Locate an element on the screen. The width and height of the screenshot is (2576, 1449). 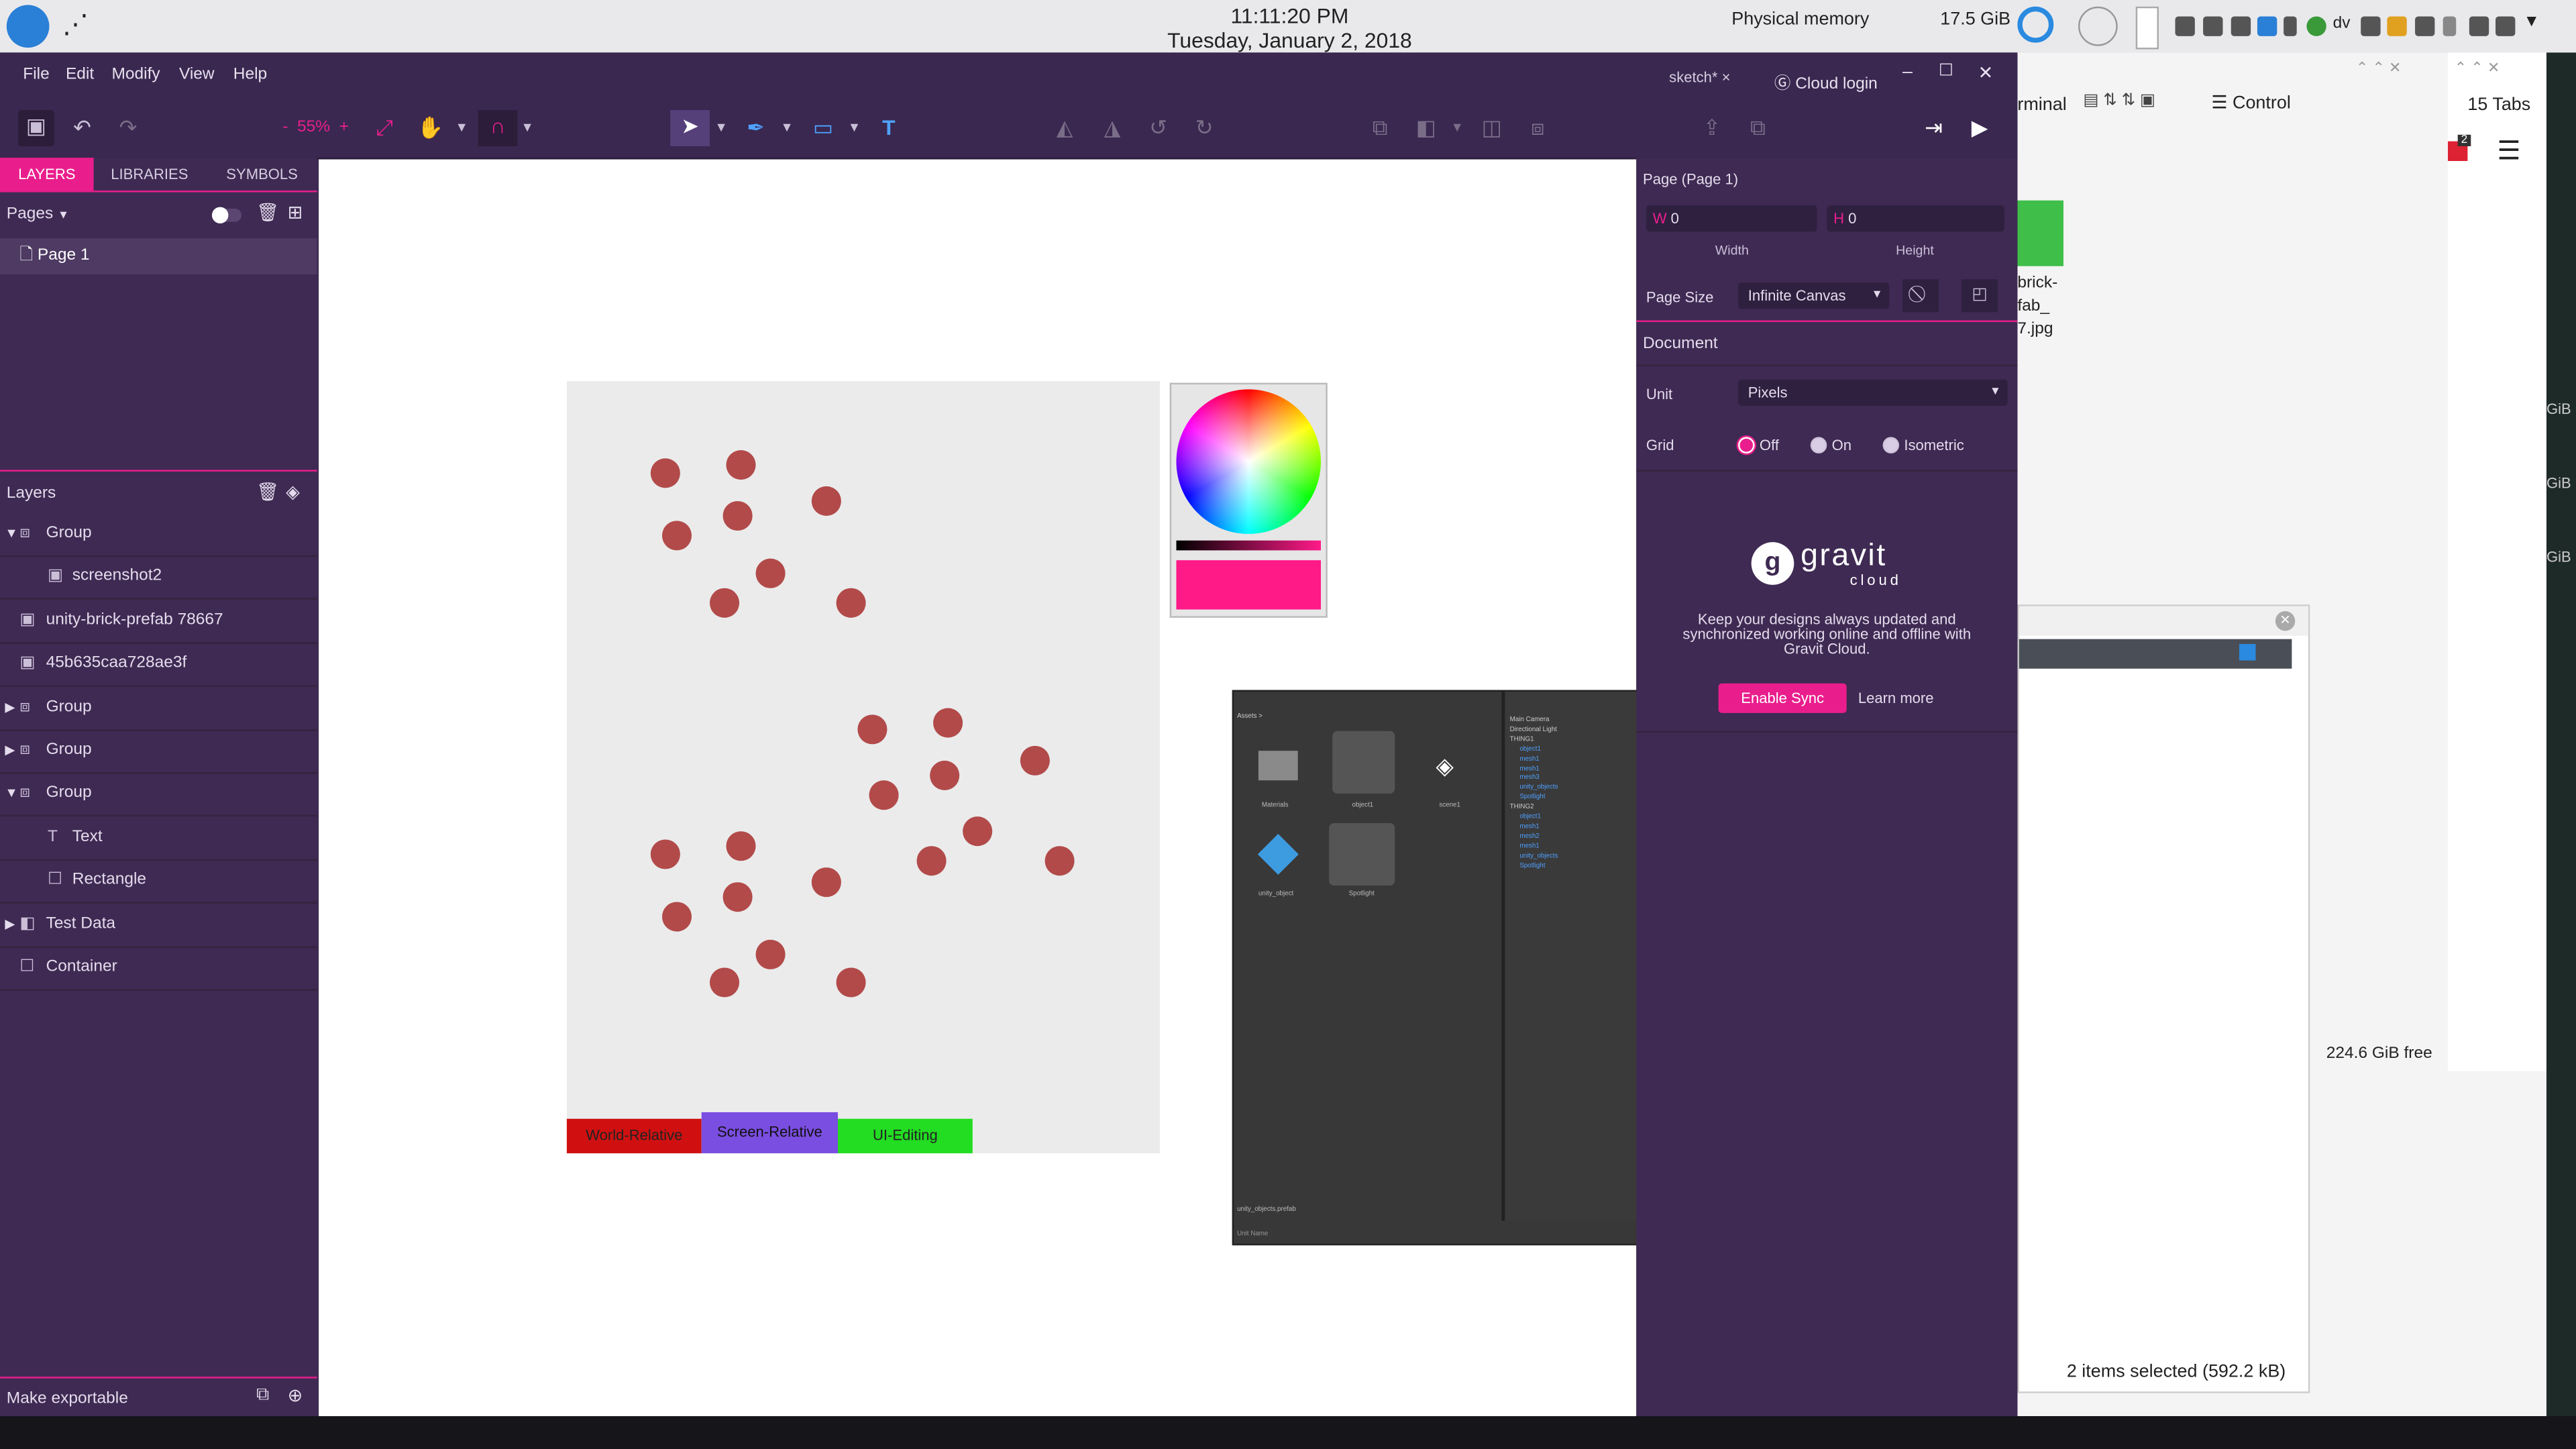
export-icon: ⇥ is located at coordinates (1933, 128).